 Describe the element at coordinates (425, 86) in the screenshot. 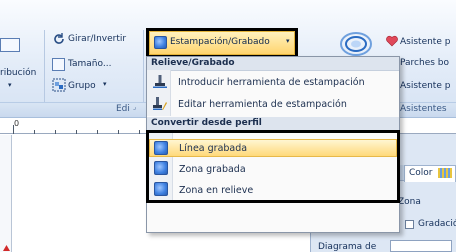

I see `assistant-button-2: Asistente p` at that location.